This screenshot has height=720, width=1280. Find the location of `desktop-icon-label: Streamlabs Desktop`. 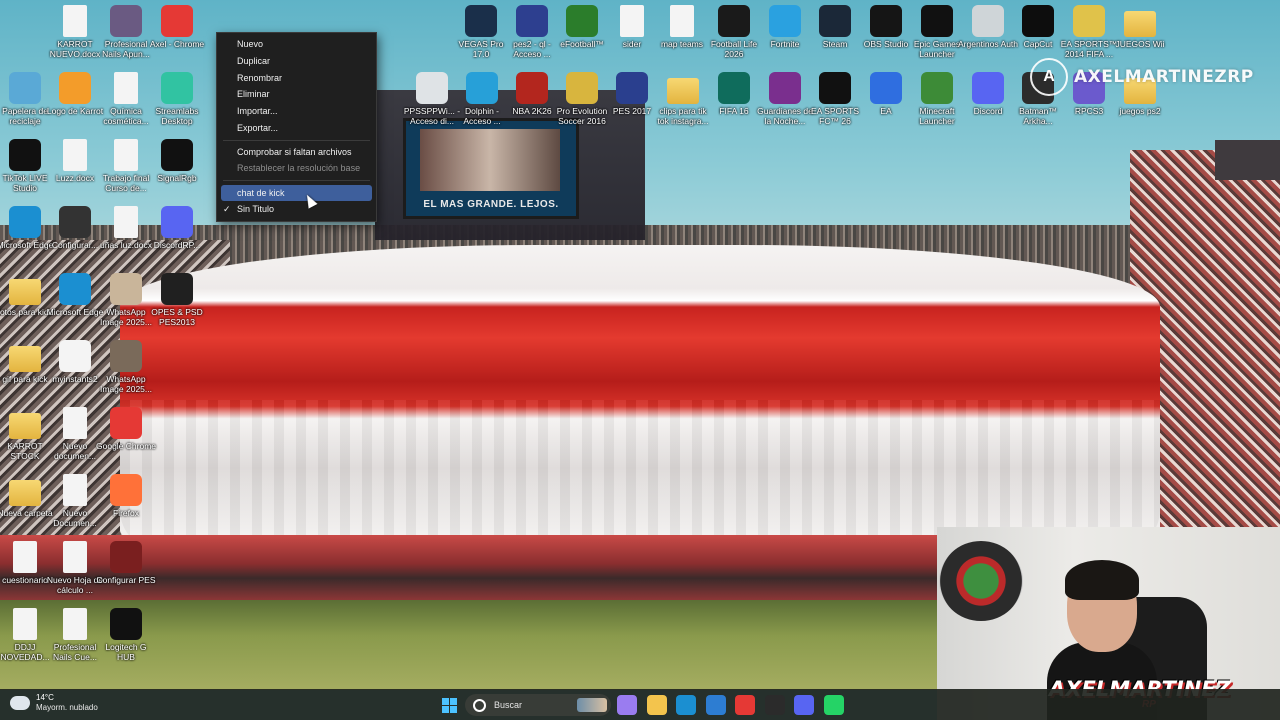

desktop-icon-label: Streamlabs Desktop is located at coordinates (177, 116).